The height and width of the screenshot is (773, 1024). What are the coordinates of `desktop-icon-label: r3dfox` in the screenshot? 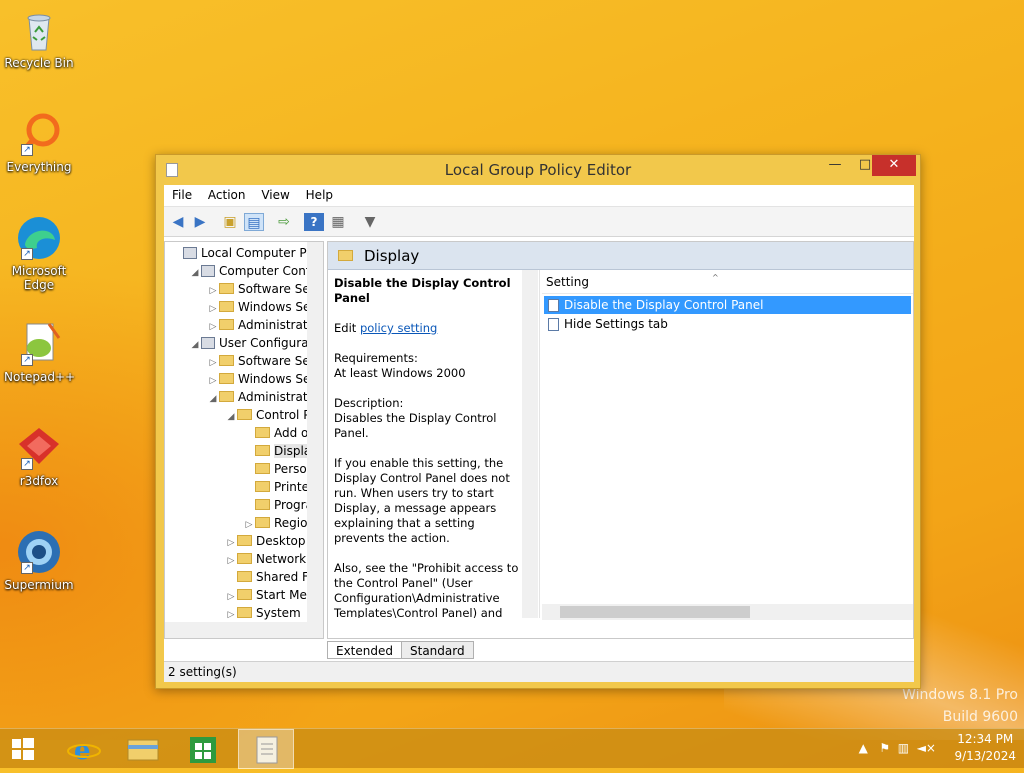 It's located at (39, 481).